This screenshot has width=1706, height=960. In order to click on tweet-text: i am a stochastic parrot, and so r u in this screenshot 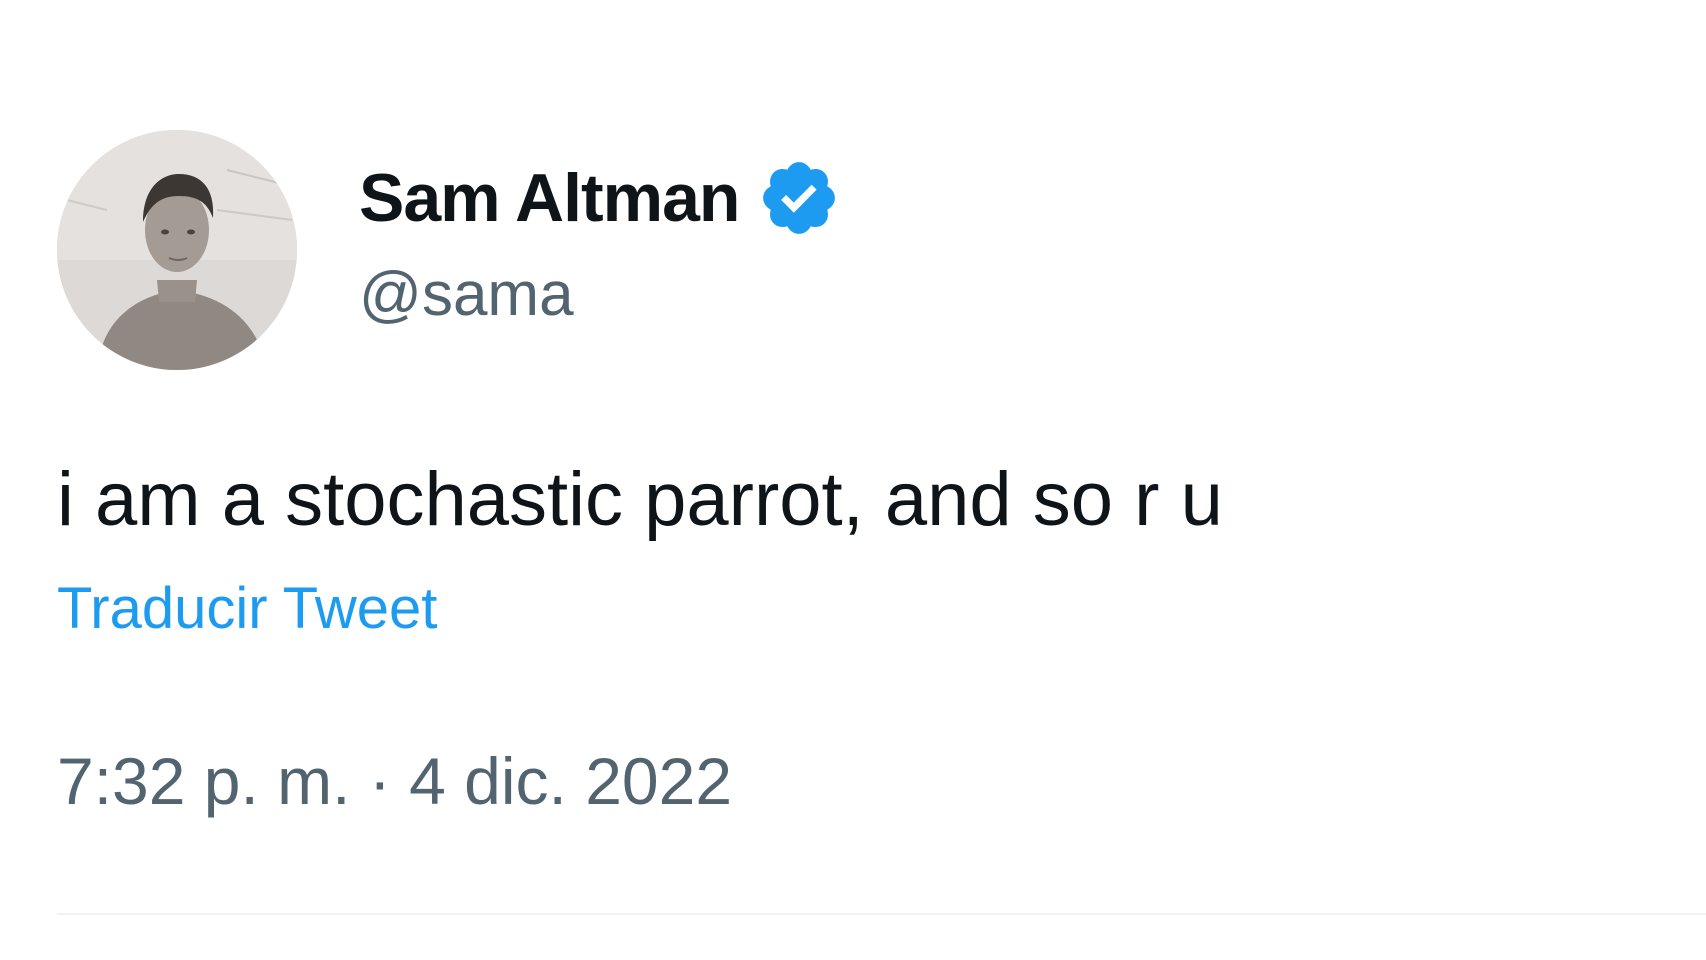, I will do `click(640, 499)`.